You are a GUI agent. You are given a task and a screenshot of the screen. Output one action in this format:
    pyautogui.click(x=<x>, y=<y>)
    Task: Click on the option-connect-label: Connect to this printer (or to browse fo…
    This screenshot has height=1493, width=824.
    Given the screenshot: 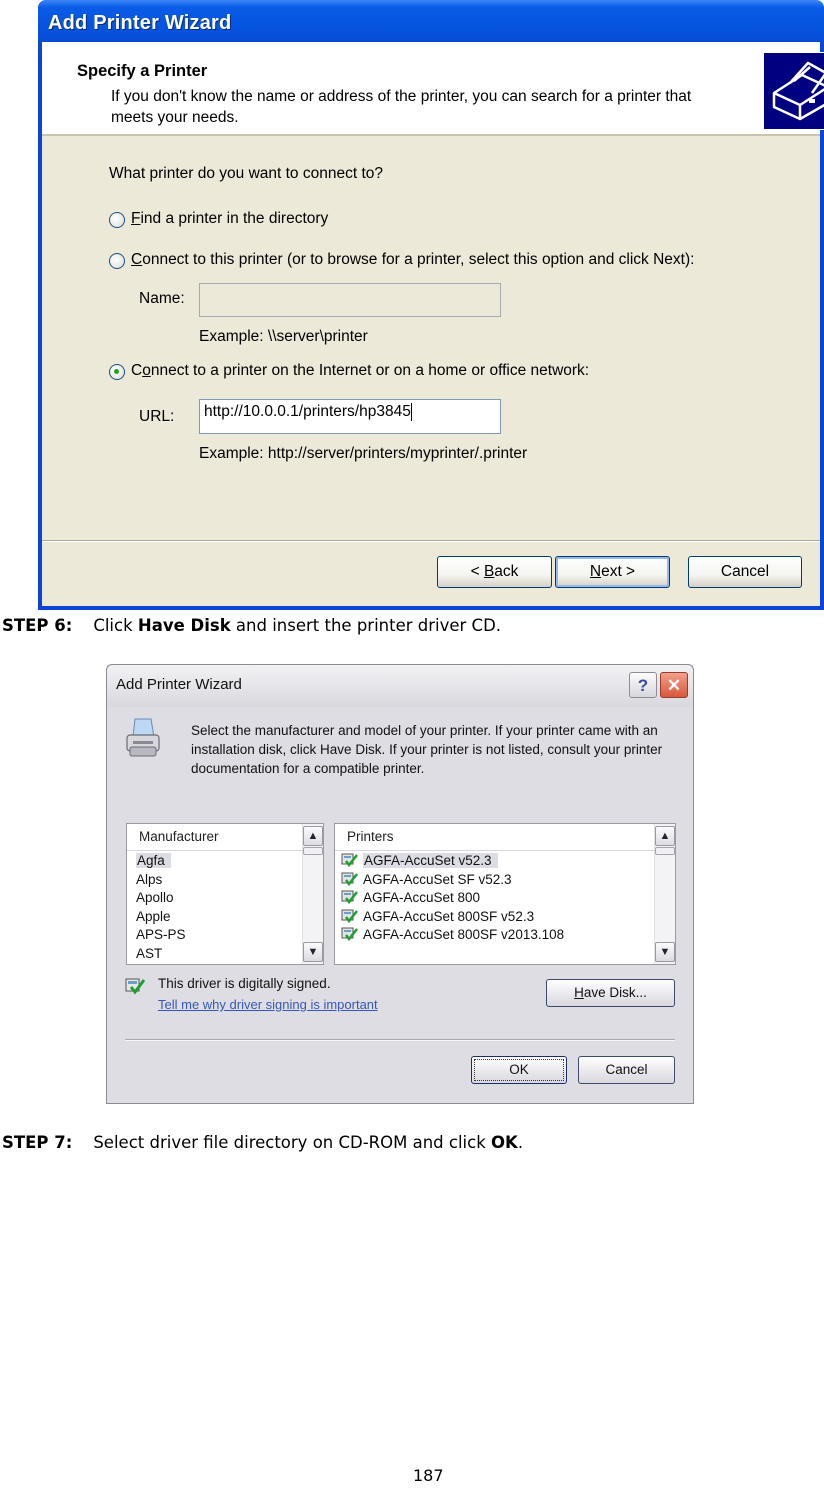 What is the action you would take?
    pyautogui.click(x=413, y=259)
    